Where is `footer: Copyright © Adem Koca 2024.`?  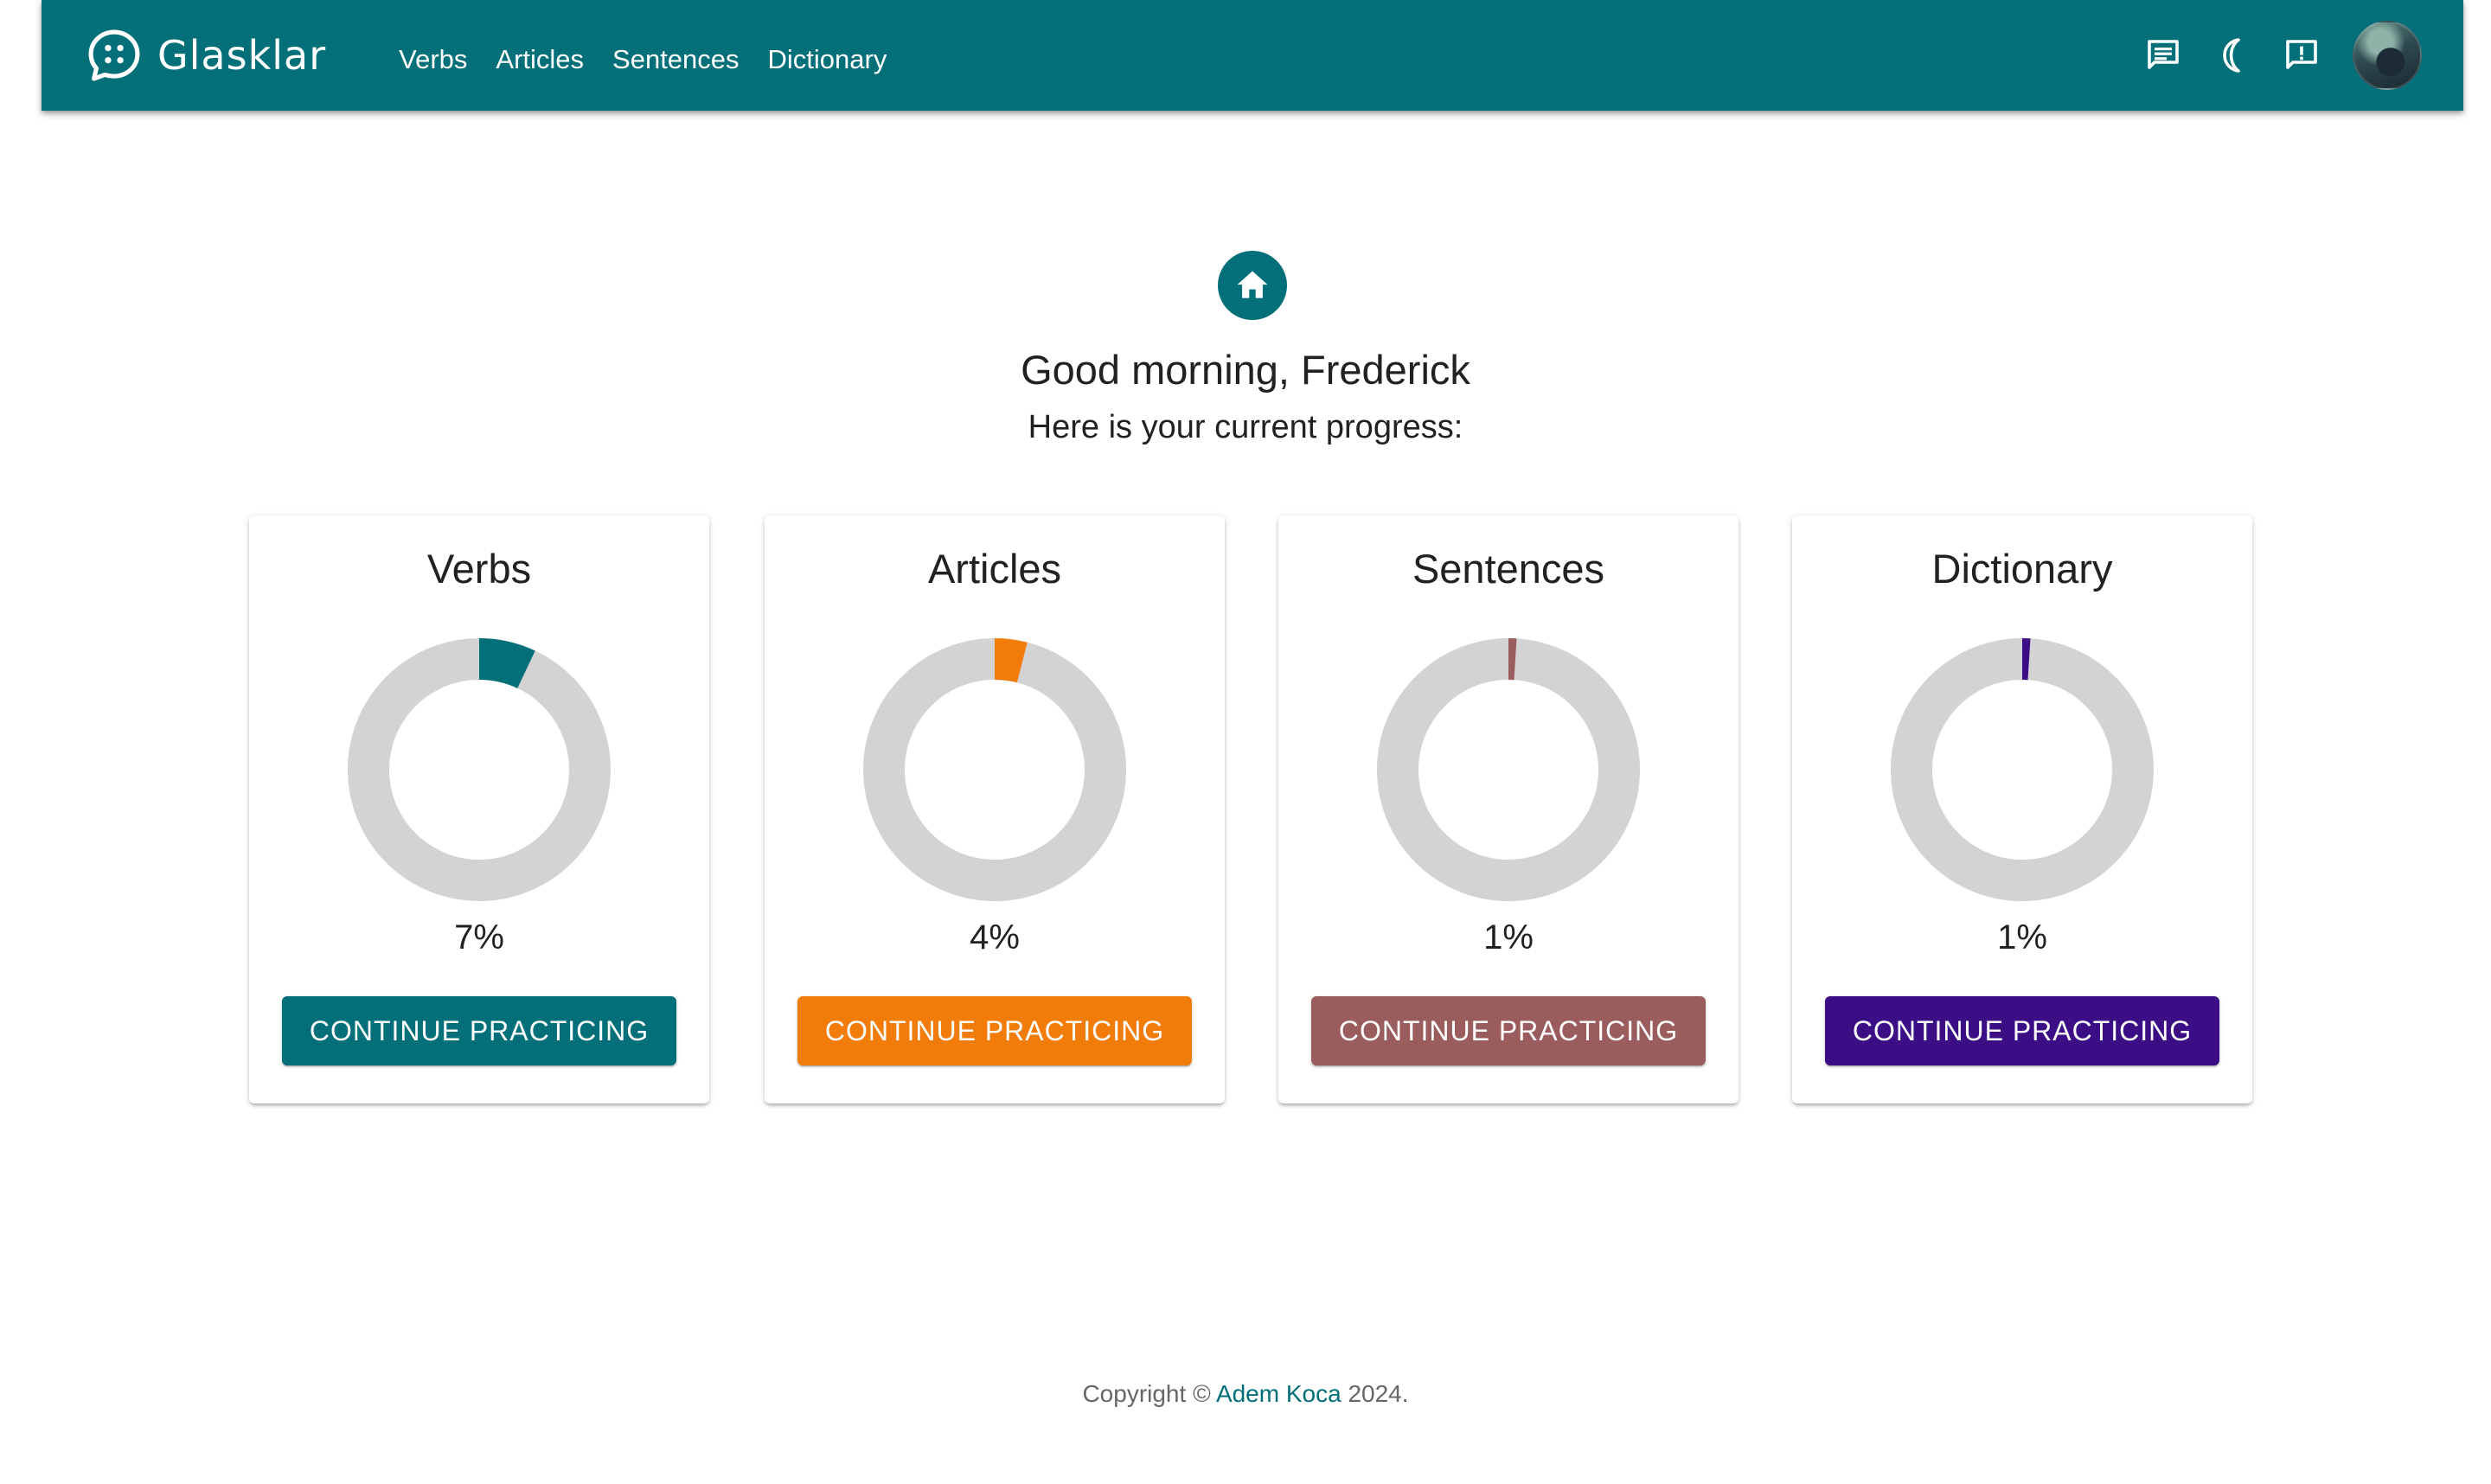
footer: Copyright © Adem Koca 2024. is located at coordinates (1246, 1394).